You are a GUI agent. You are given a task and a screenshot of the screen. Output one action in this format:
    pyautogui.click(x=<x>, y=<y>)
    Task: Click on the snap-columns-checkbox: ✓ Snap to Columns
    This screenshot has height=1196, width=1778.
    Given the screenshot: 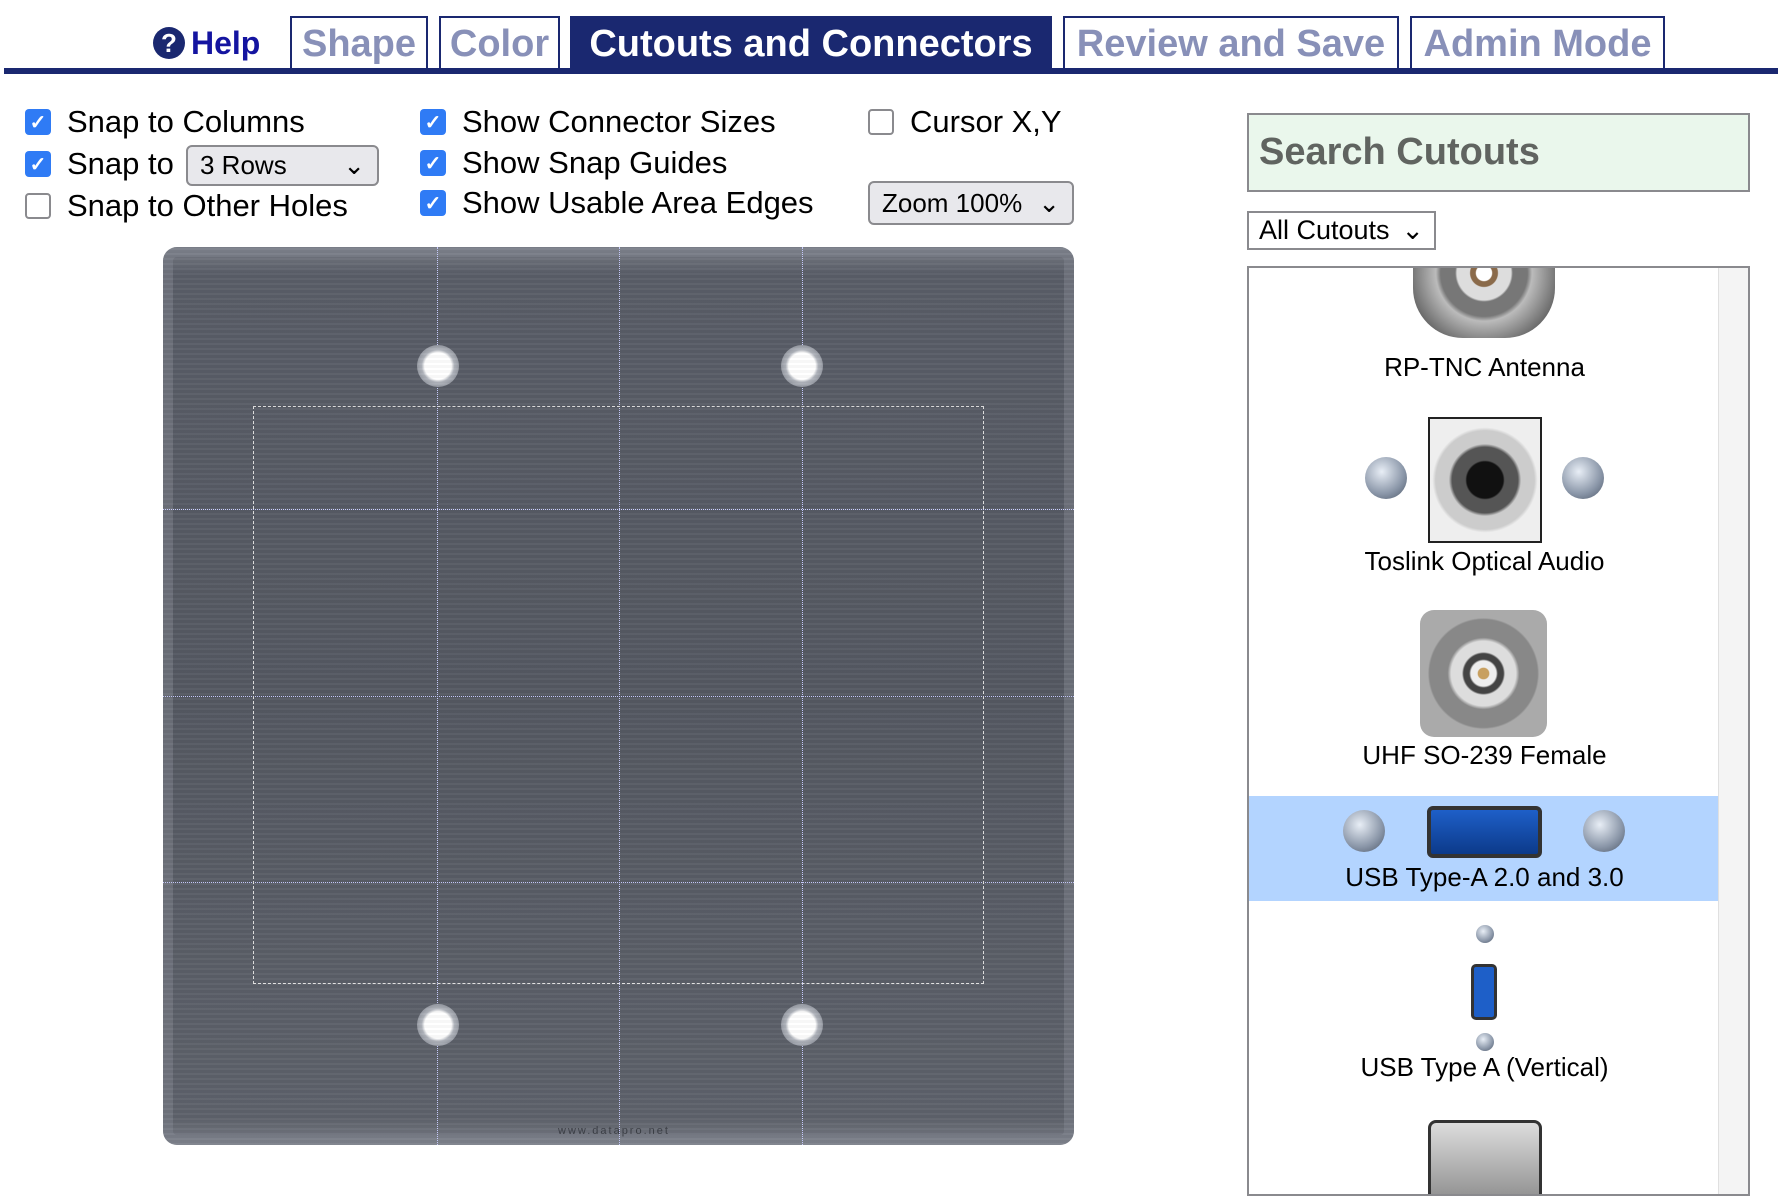 What is the action you would take?
    pyautogui.click(x=165, y=122)
    